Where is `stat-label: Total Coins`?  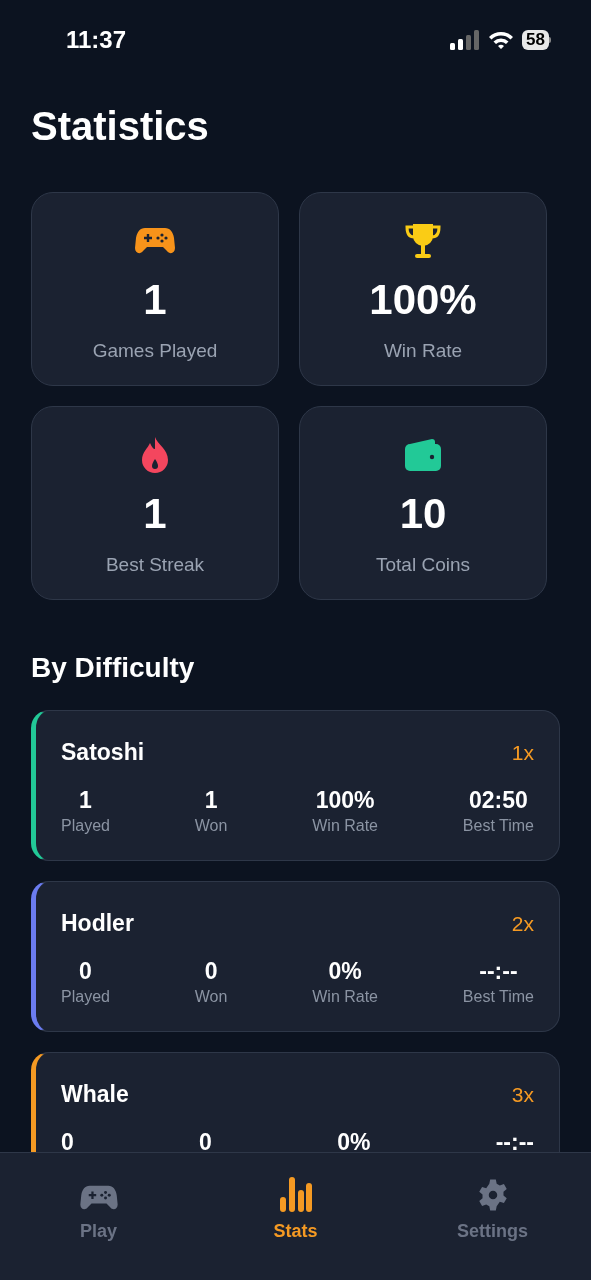
stat-label: Total Coins is located at coordinates (423, 565).